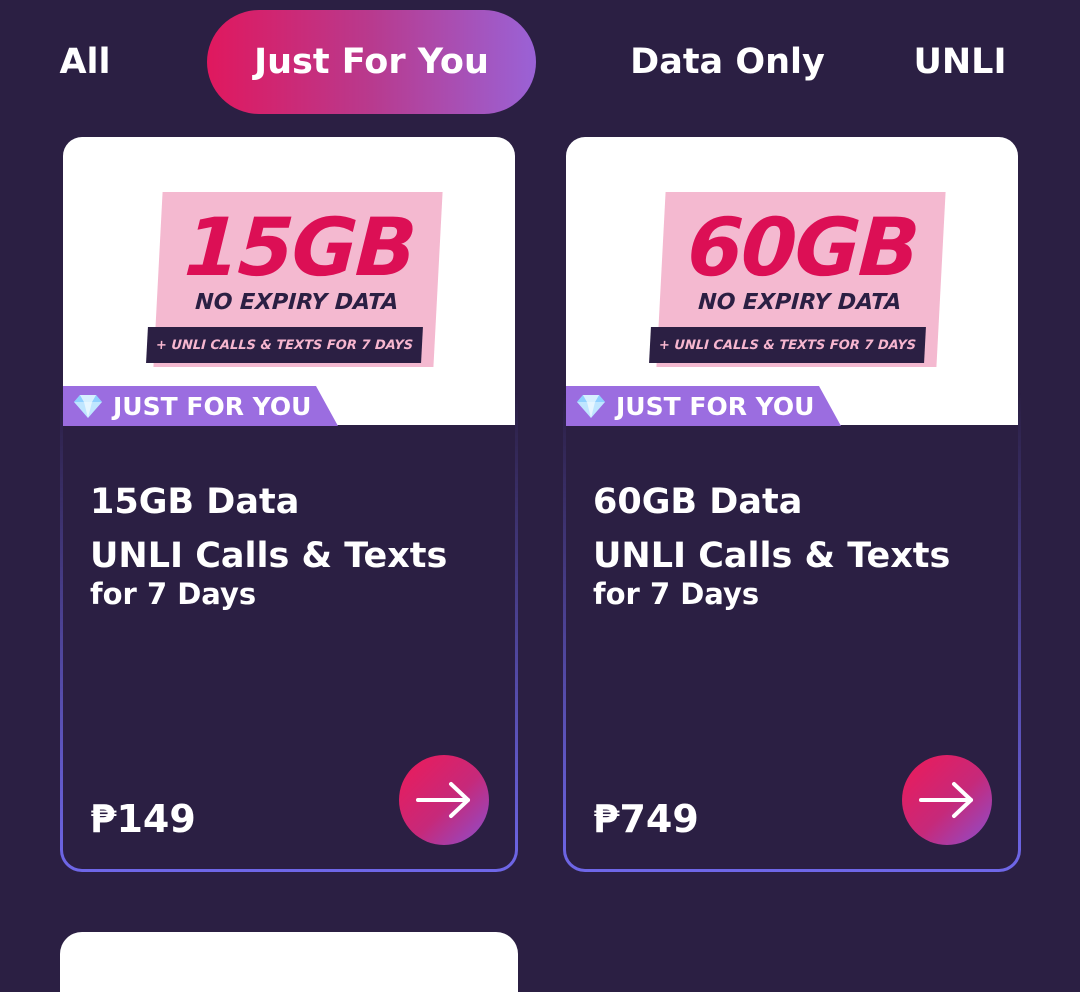  Describe the element at coordinates (85, 62) in the screenshot. I see `tab-all: All` at that location.